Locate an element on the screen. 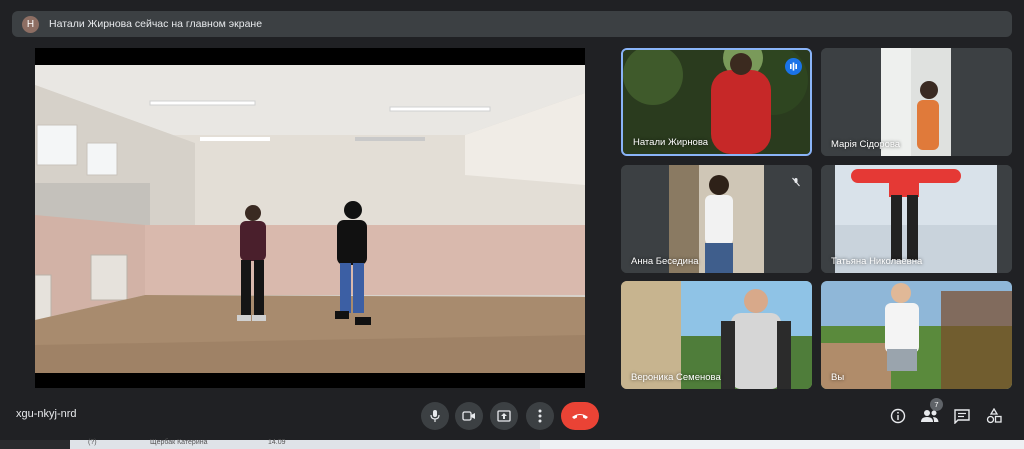  speaking-indicator is located at coordinates (793, 66).